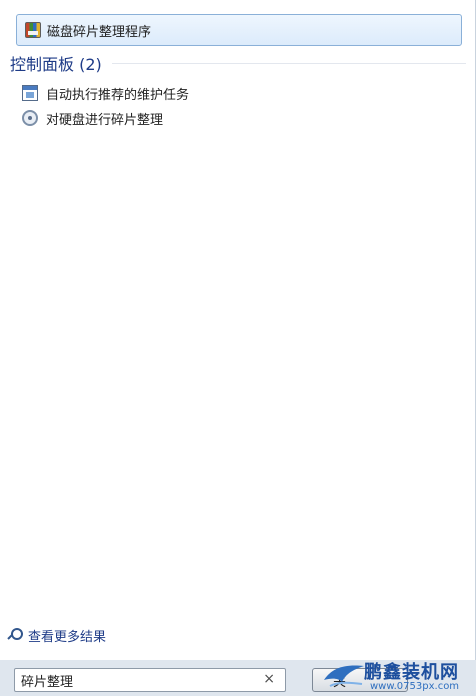 This screenshot has width=476, height=696. What do you see at coordinates (99, 32) in the screenshot?
I see `result-label: 磁盘碎片整理程序` at bounding box center [99, 32].